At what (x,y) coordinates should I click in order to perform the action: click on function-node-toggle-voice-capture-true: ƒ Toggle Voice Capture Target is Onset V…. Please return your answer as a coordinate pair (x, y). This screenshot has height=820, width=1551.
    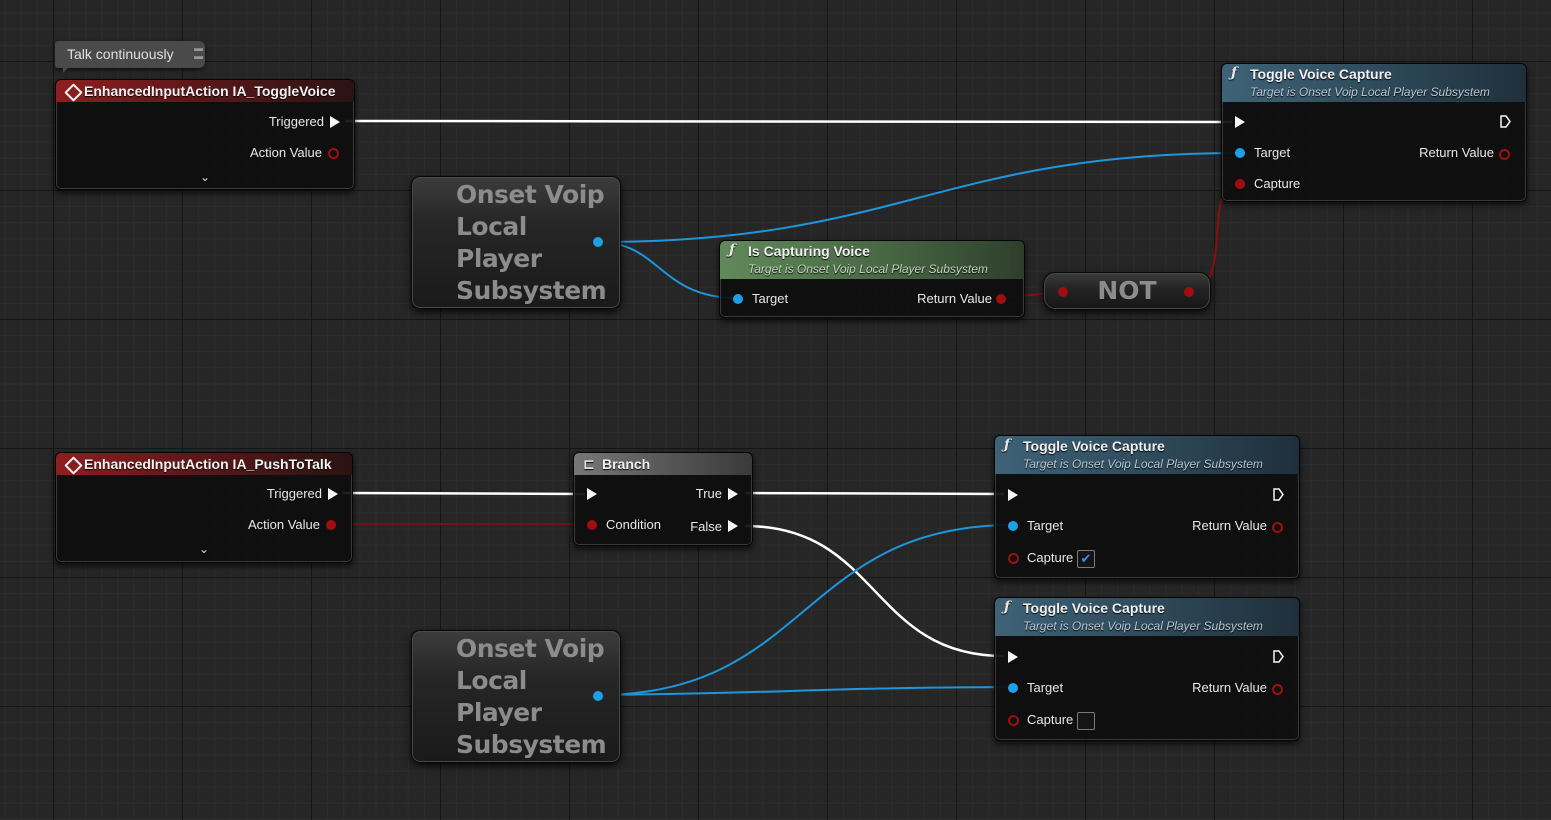
    Looking at the image, I should click on (1147, 507).